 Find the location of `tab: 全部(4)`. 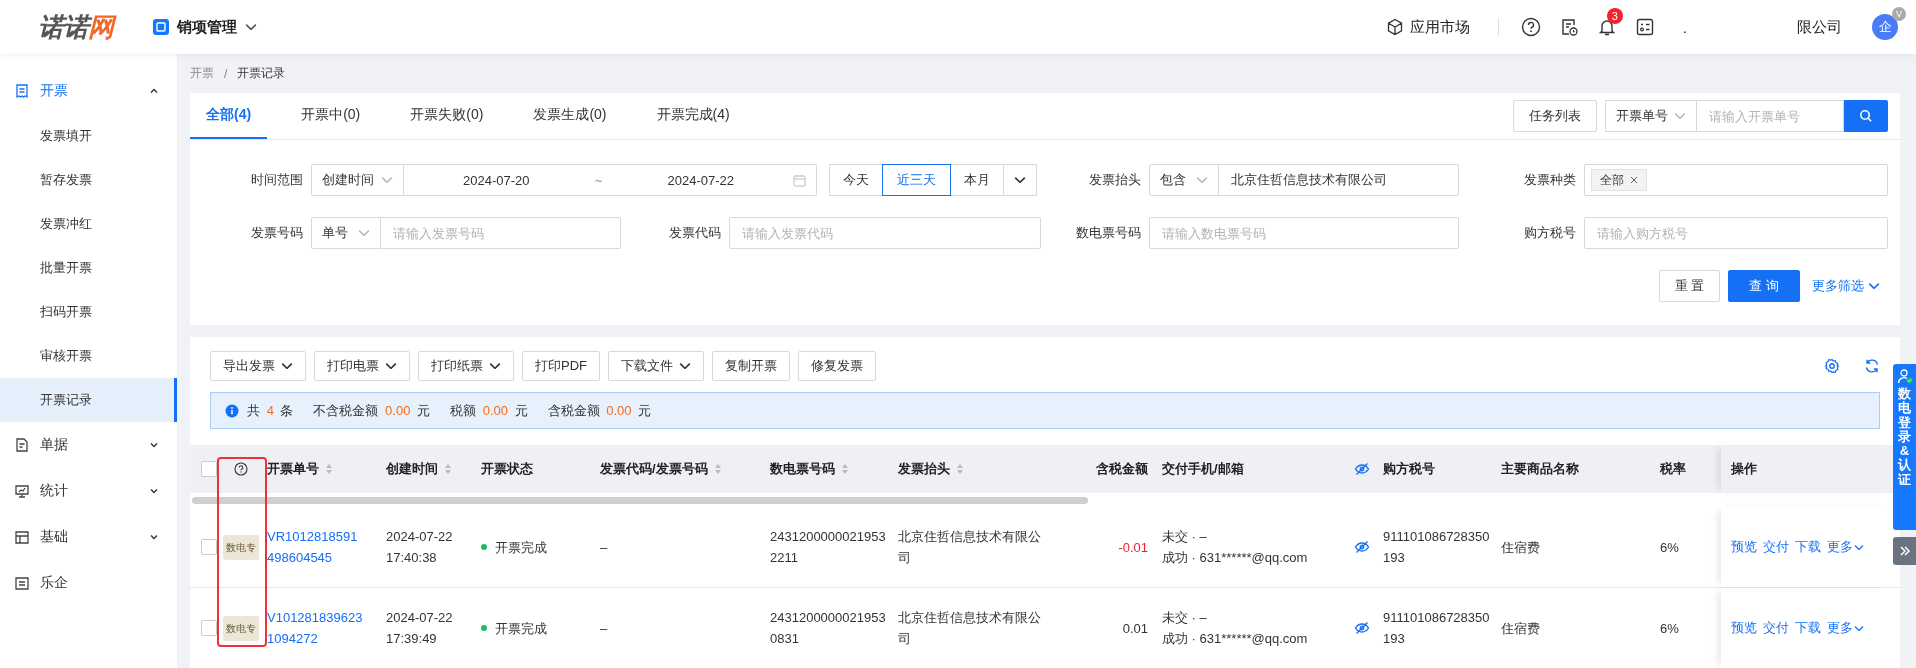

tab: 全部(4) is located at coordinates (229, 116).